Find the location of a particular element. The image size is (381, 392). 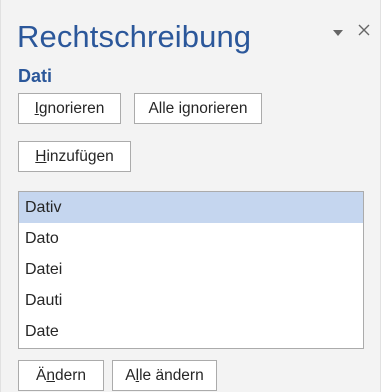

ignore-all-button: Alle ignorieren is located at coordinates (198, 108).